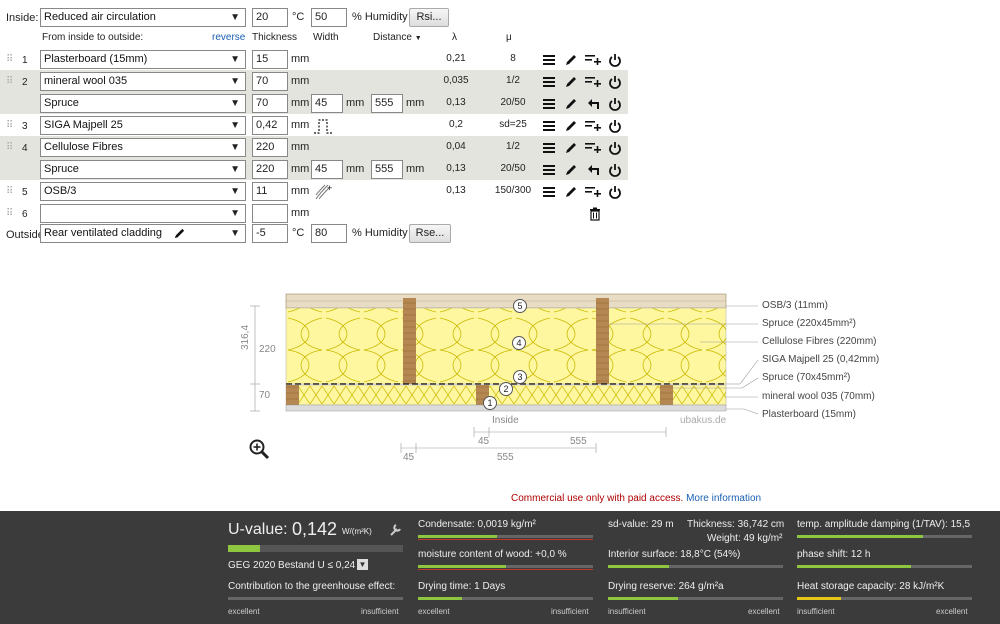  I want to click on interior-surface: Interior surface: 18,8°C (54%), so click(674, 554).